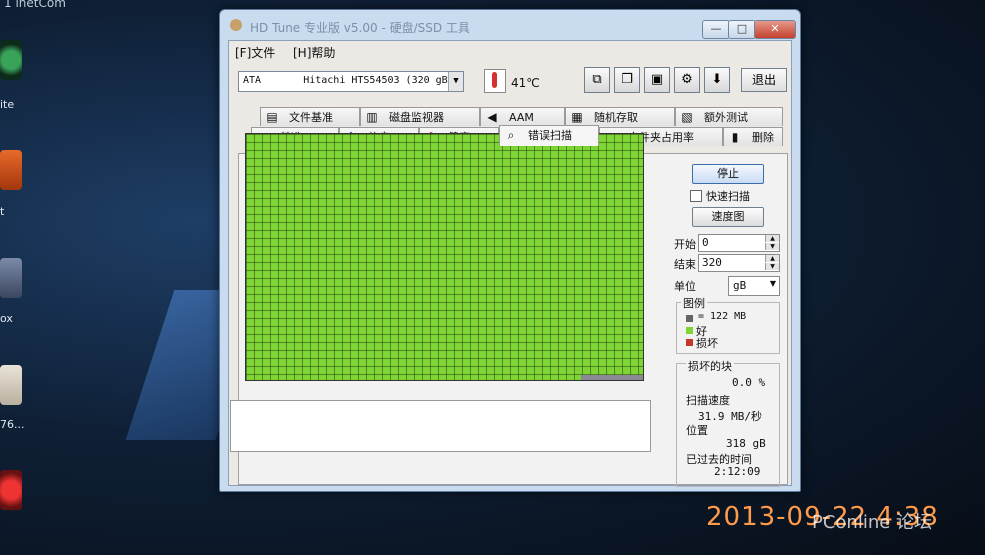  I want to click on quick-scan-checkbox, so click(696, 196).